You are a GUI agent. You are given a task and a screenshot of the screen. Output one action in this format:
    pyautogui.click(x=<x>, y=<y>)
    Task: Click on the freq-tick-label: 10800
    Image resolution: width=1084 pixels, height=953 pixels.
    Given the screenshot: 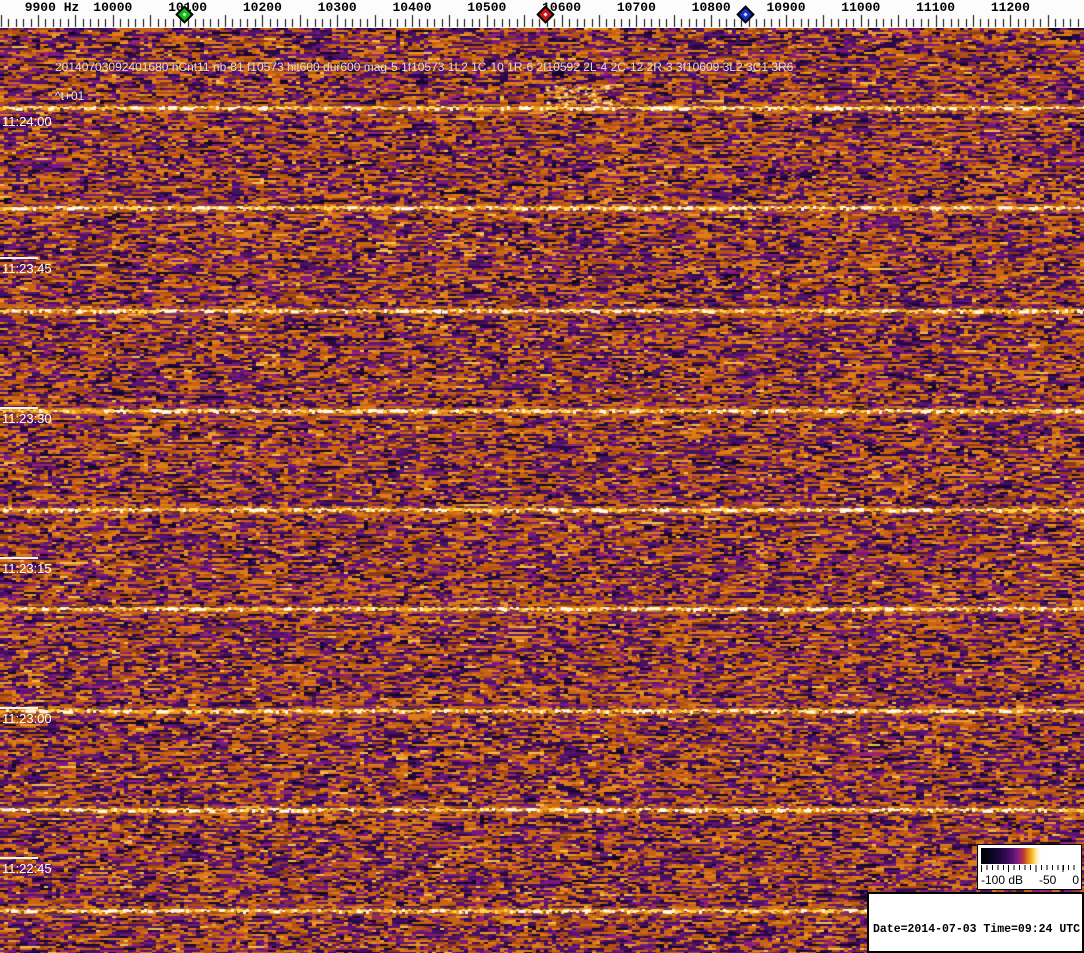 What is the action you would take?
    pyautogui.click(x=711, y=7)
    